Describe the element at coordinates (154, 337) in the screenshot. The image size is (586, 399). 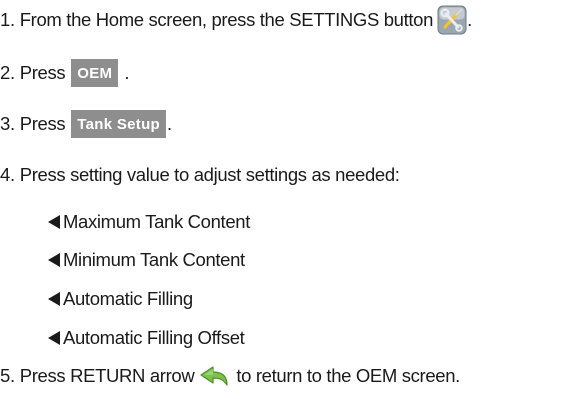
I see `sub-item-label: Automatic Filling Offset` at that location.